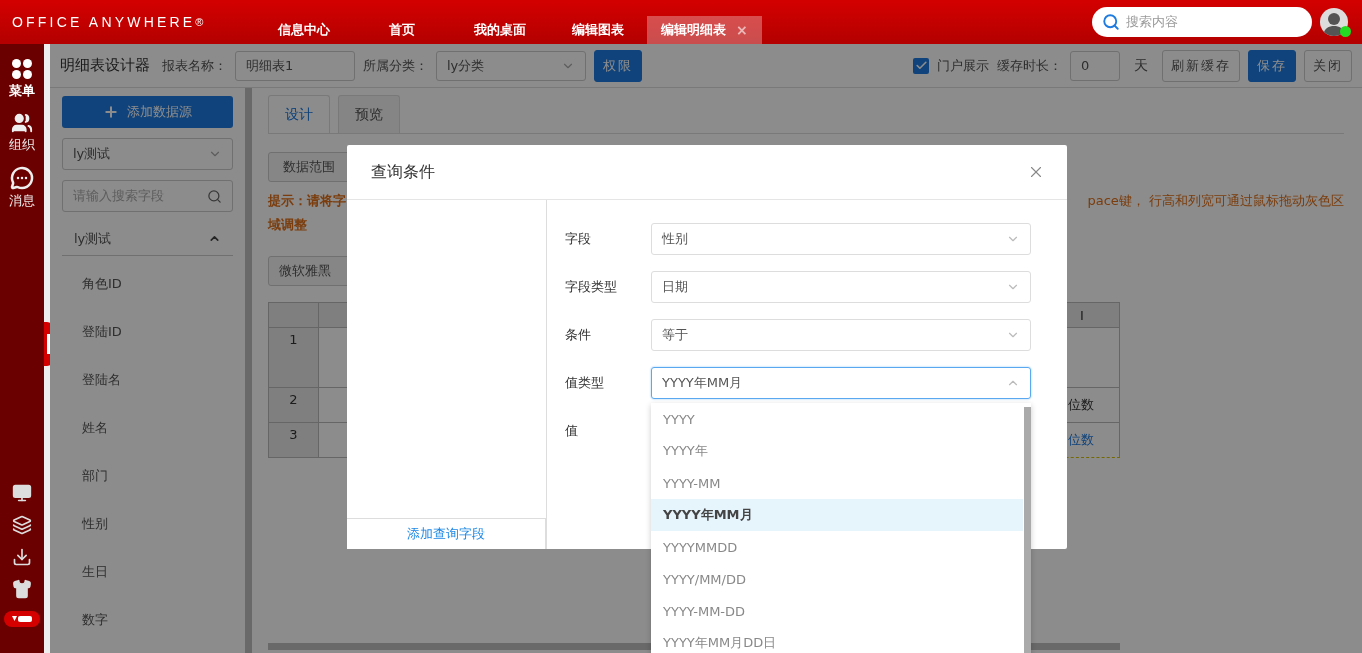  Describe the element at coordinates (294, 405) in the screenshot. I see `row-number: 2` at that location.